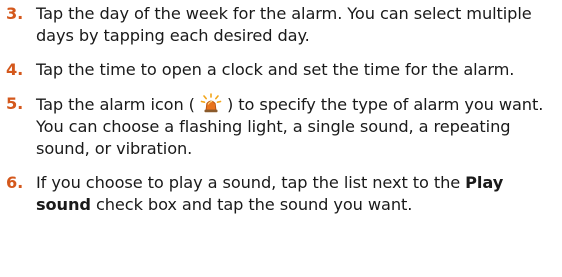 Image resolution: width=562 pixels, height=277 pixels. What do you see at coordinates (251, 204) in the screenshot?
I see `step-text: check box and tap the sound you want.` at bounding box center [251, 204].